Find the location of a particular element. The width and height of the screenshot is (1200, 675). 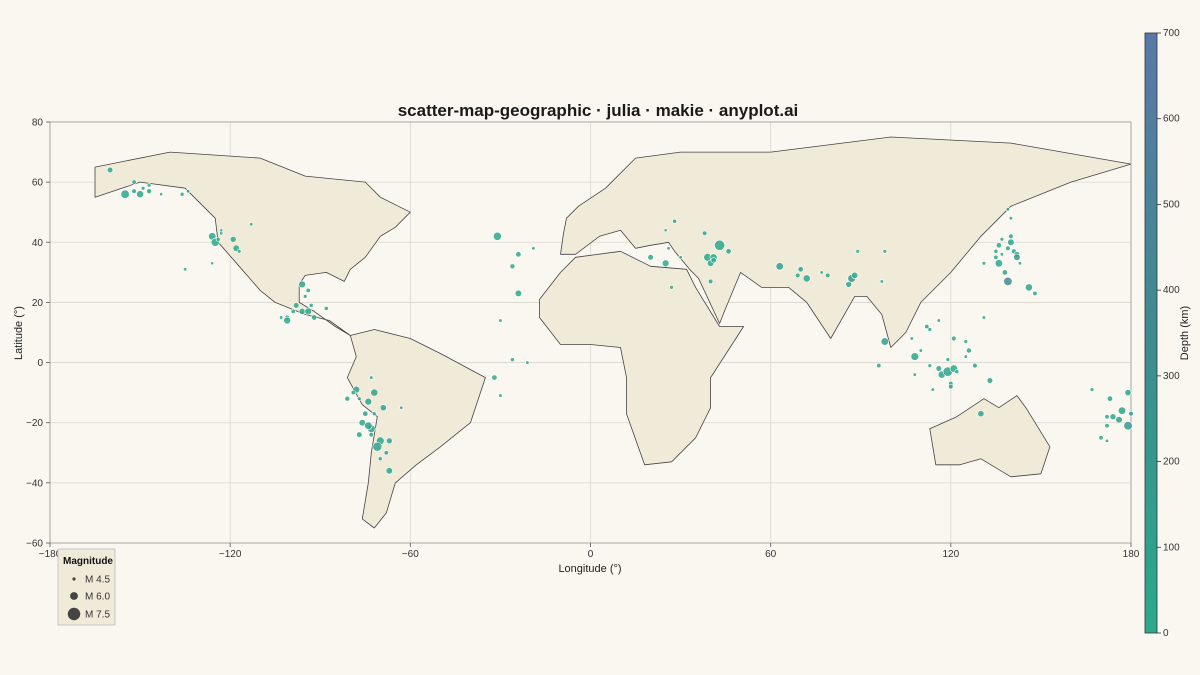

x-tick-label: −60 is located at coordinates (410, 554).